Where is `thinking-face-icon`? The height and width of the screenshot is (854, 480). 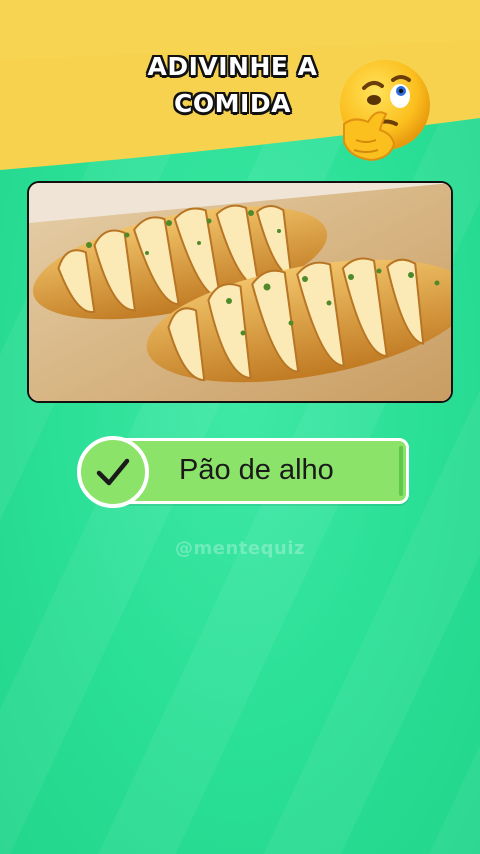
thinking-face-icon is located at coordinates (385, 111).